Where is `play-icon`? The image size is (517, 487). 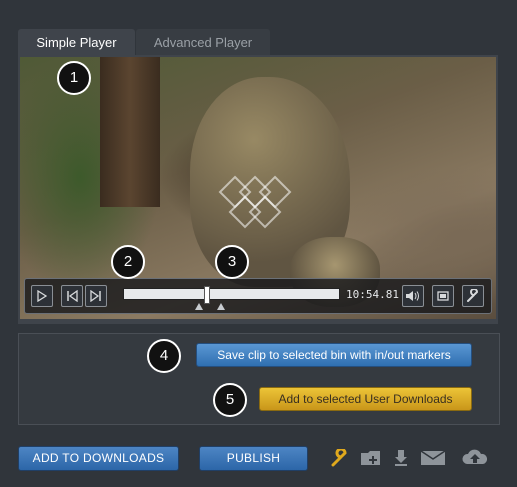 play-icon is located at coordinates (42, 296).